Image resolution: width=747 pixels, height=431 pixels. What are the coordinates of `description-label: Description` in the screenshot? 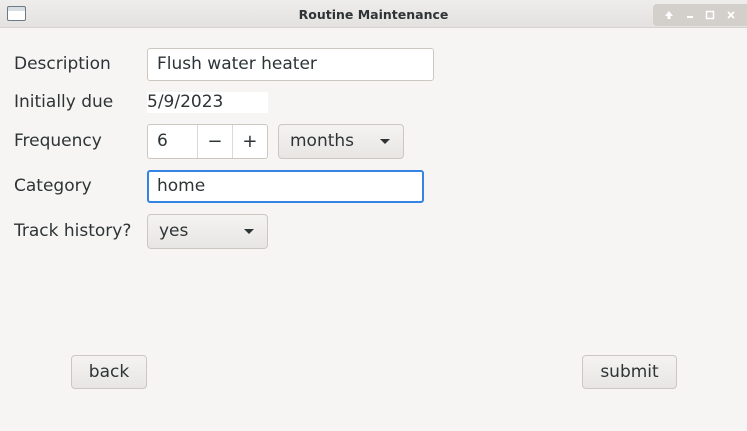 It's located at (62, 64).